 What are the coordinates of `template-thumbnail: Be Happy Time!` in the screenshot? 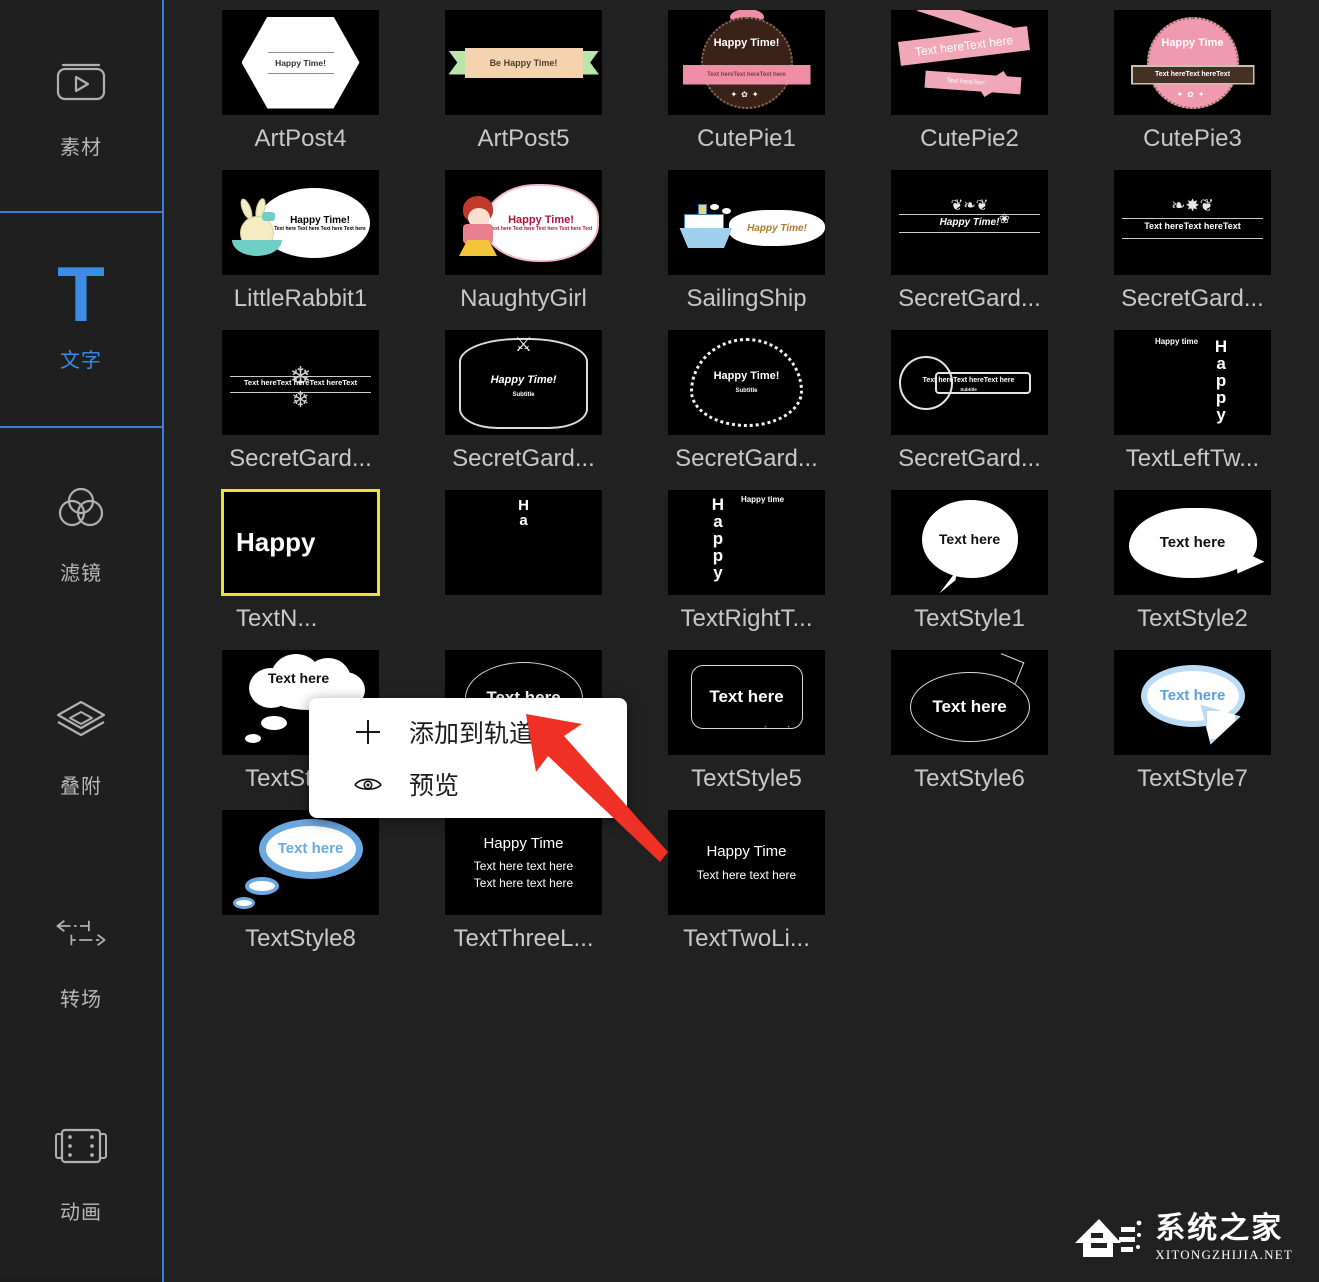 It's located at (523, 62).